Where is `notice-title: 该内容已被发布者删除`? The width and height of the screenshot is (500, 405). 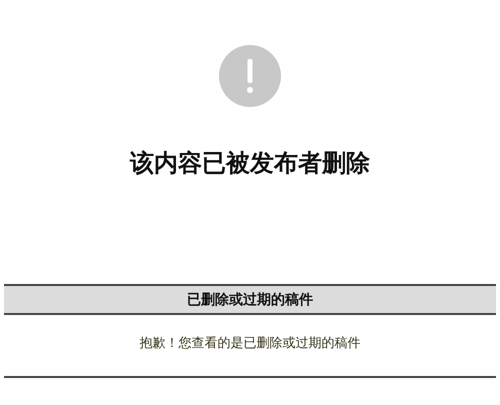
notice-title: 该内容已被发布者删除 is located at coordinates (250, 163).